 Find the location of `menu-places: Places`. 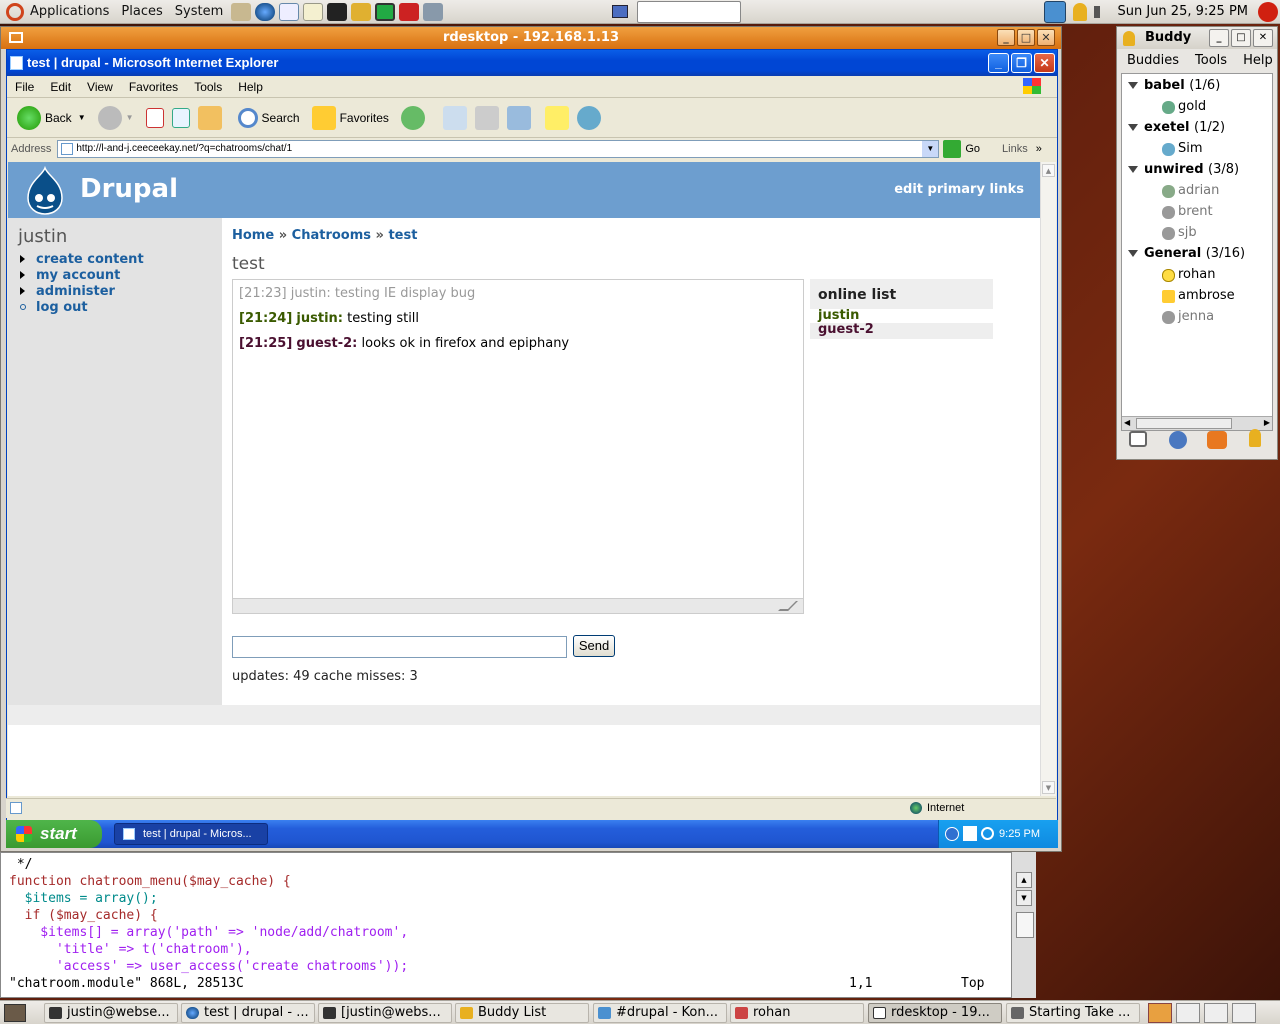

menu-places: Places is located at coordinates (141, 11).